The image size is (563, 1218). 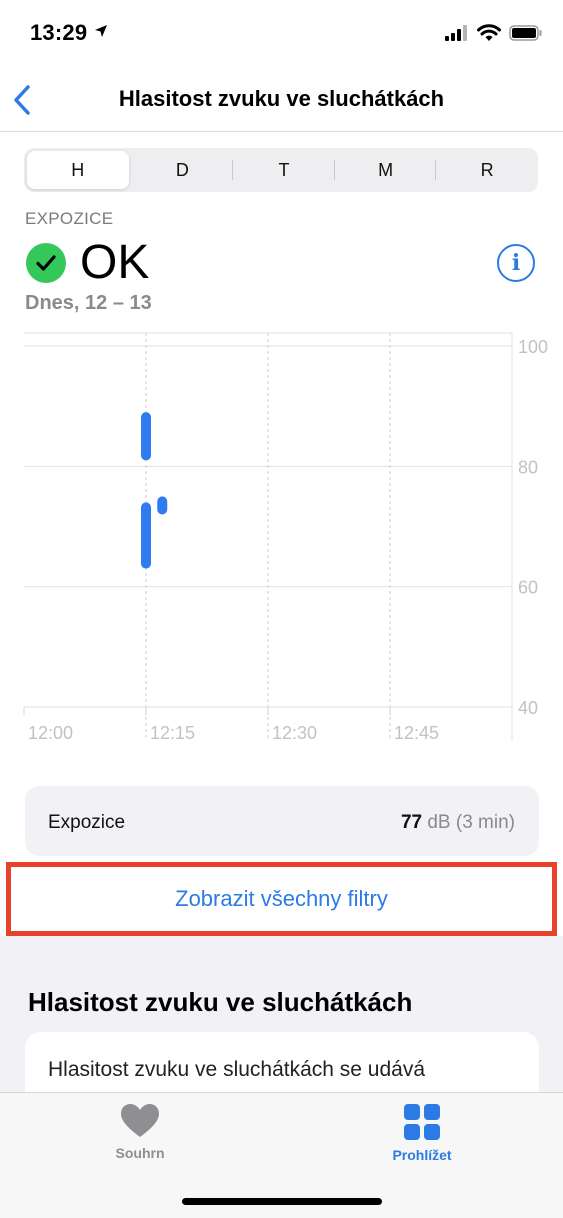 I want to click on x-tick-label: 12:45, so click(x=416, y=733).